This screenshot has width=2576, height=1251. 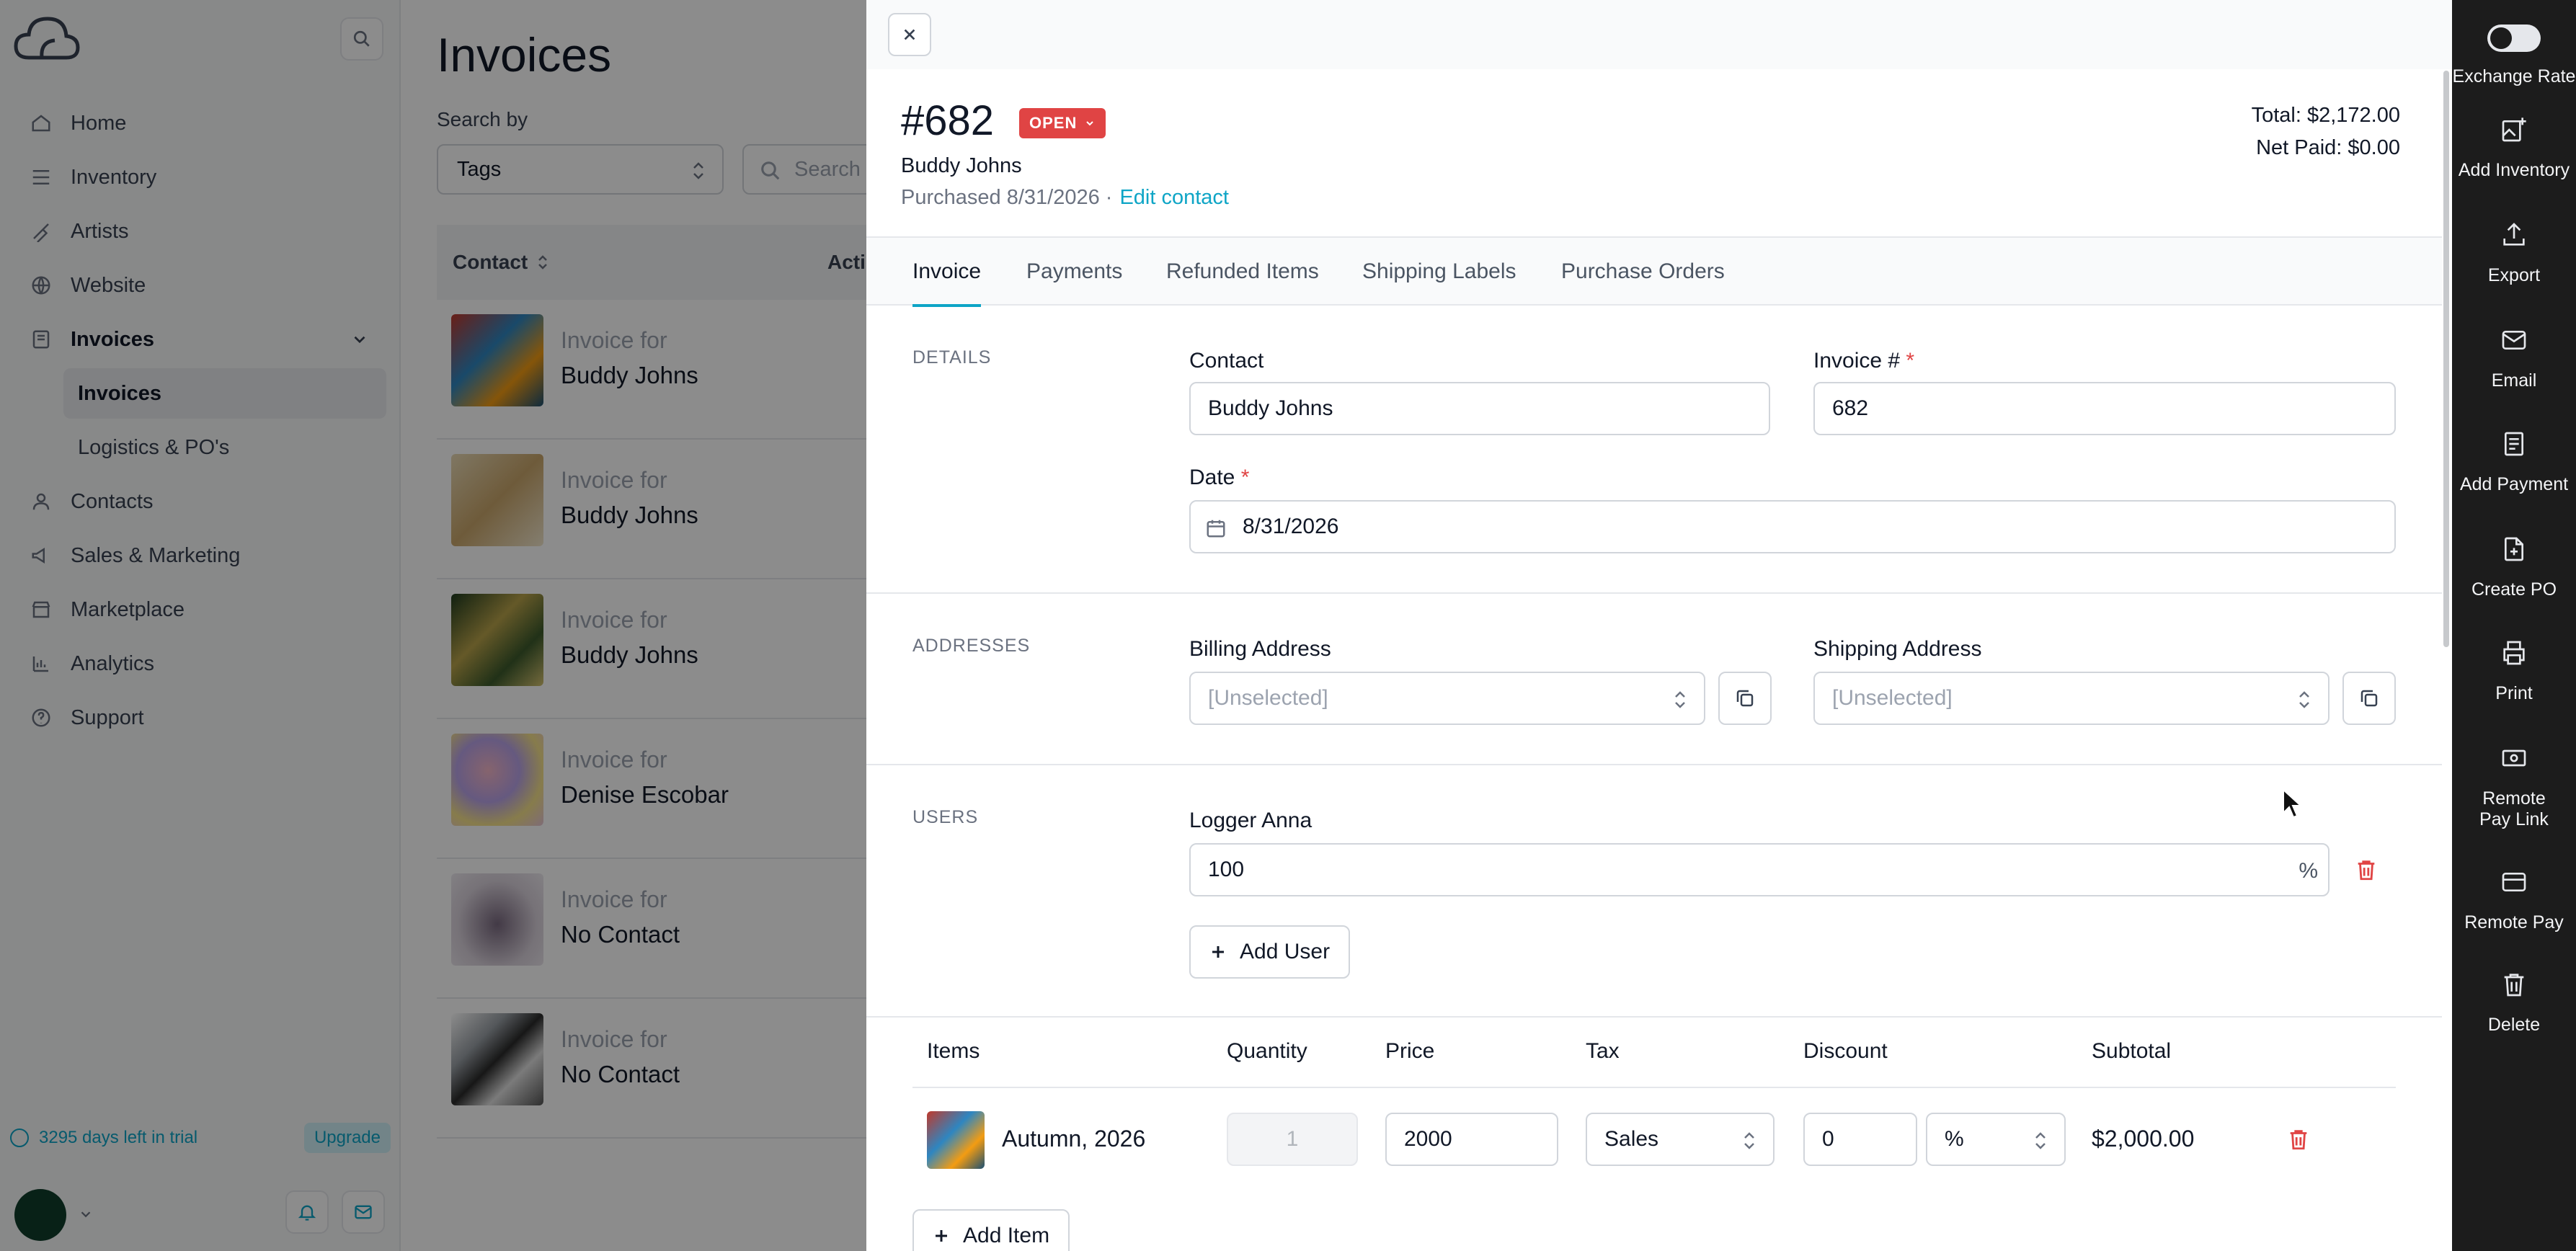 I want to click on rail-label: Add Inventory, so click(x=2514, y=170).